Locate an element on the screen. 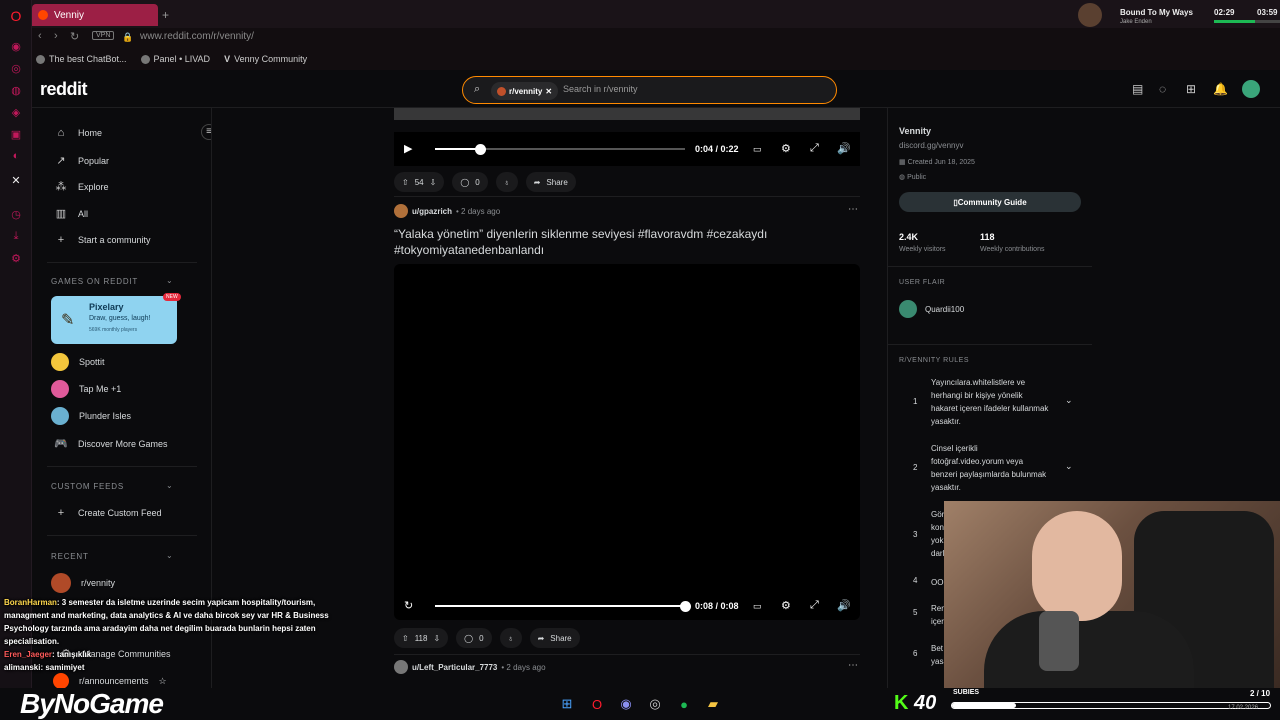 The image size is (1280, 720). post3-user: u/Left_Particular_7773 is located at coordinates (454, 667).